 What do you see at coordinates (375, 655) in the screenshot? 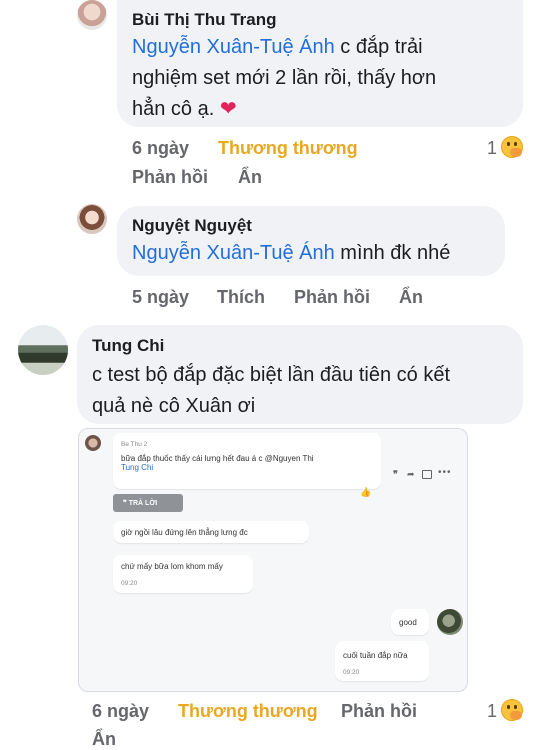
I see `message-text: cuối tuần đắp nữa` at bounding box center [375, 655].